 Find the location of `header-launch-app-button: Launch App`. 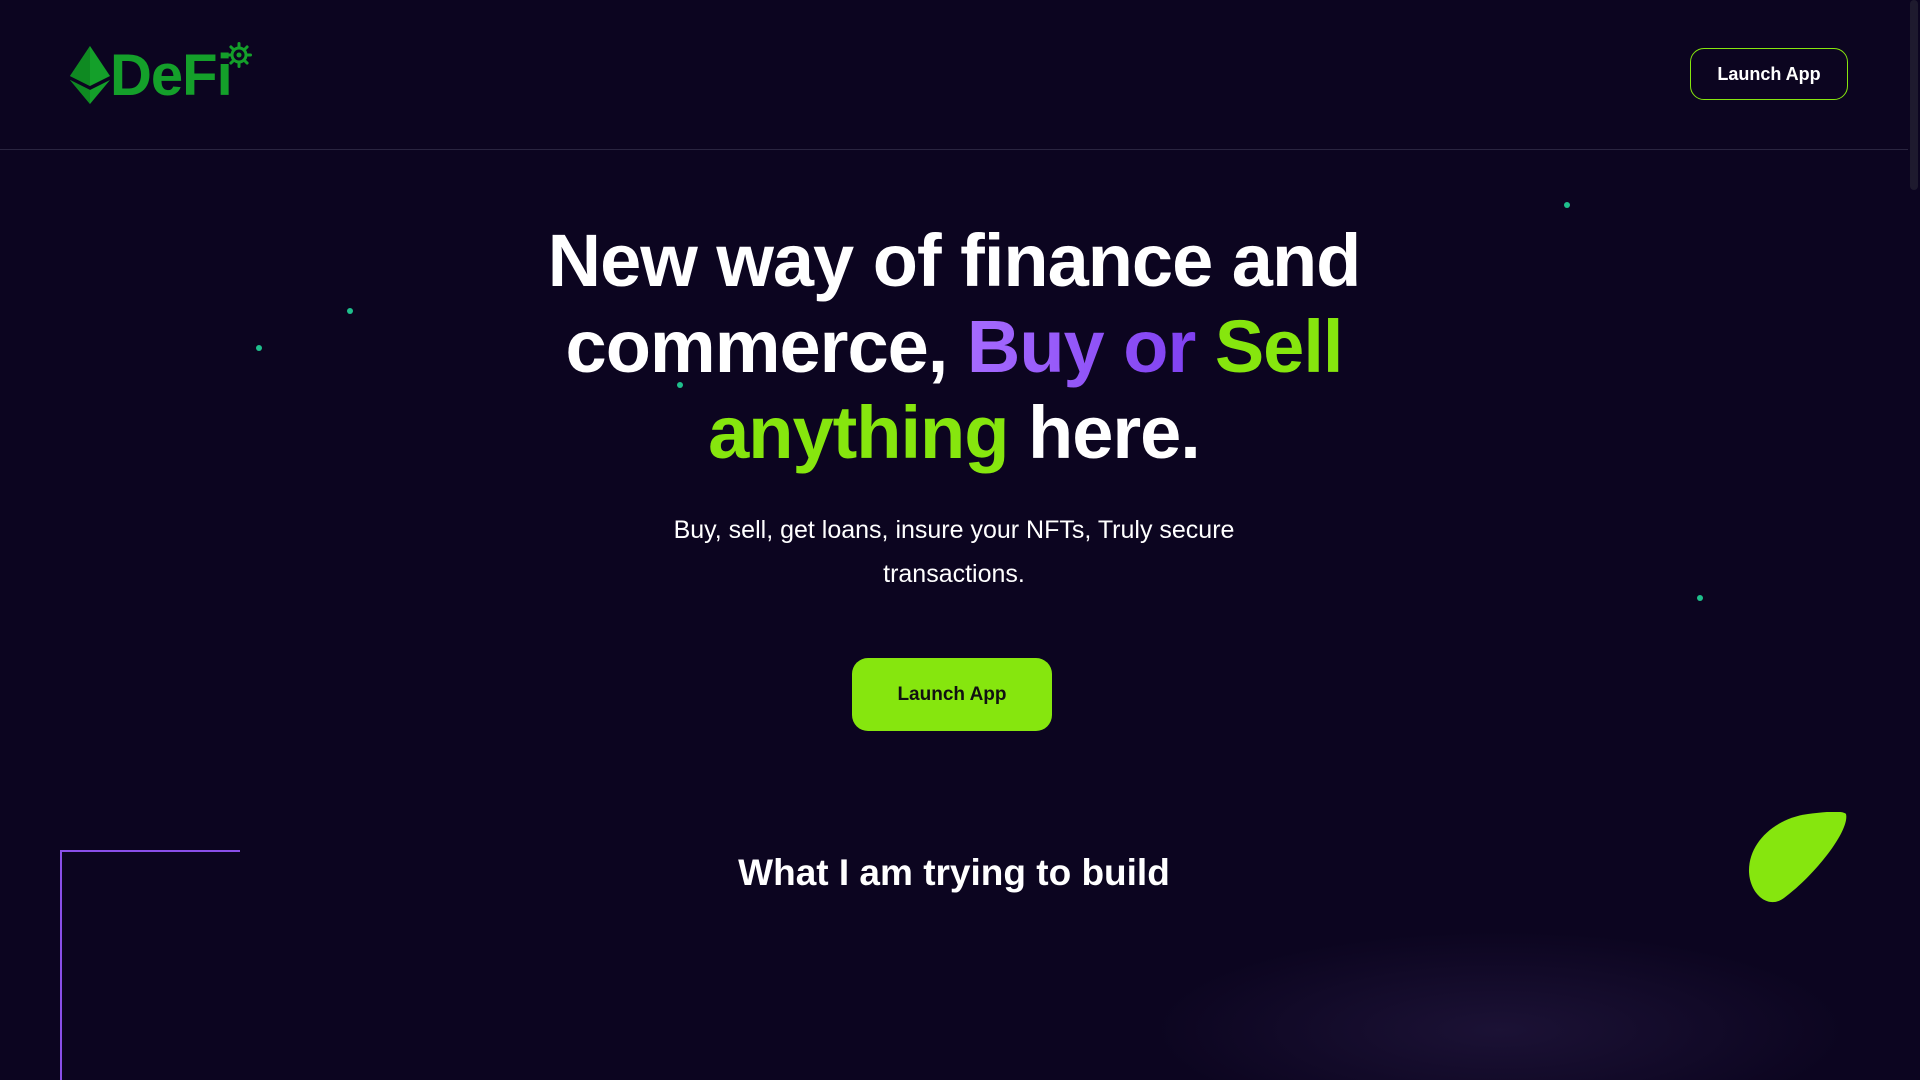

header-launch-app-button: Launch App is located at coordinates (1769, 74).